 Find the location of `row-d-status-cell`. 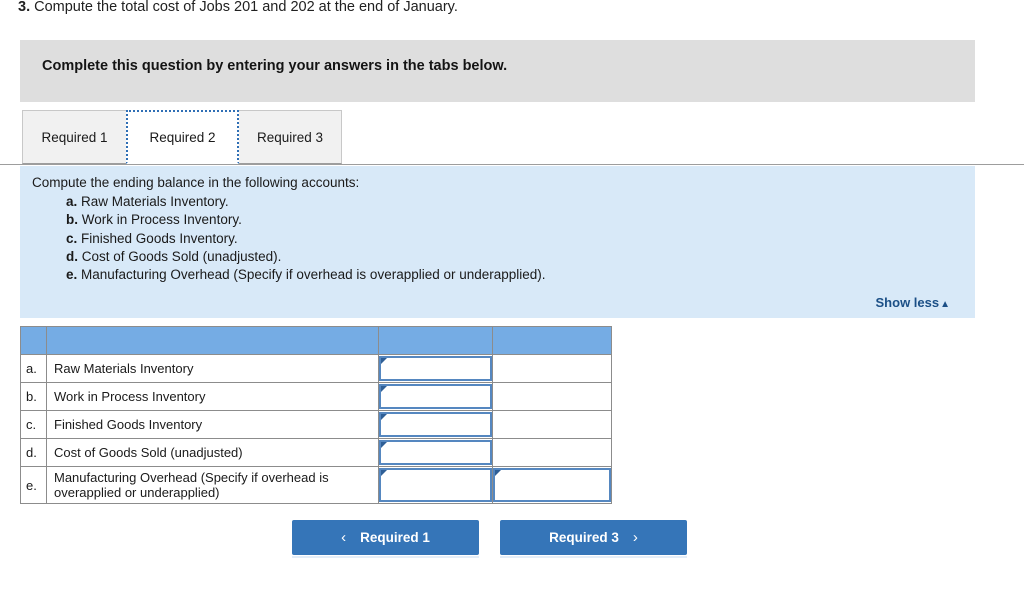

row-d-status-cell is located at coordinates (552, 452).